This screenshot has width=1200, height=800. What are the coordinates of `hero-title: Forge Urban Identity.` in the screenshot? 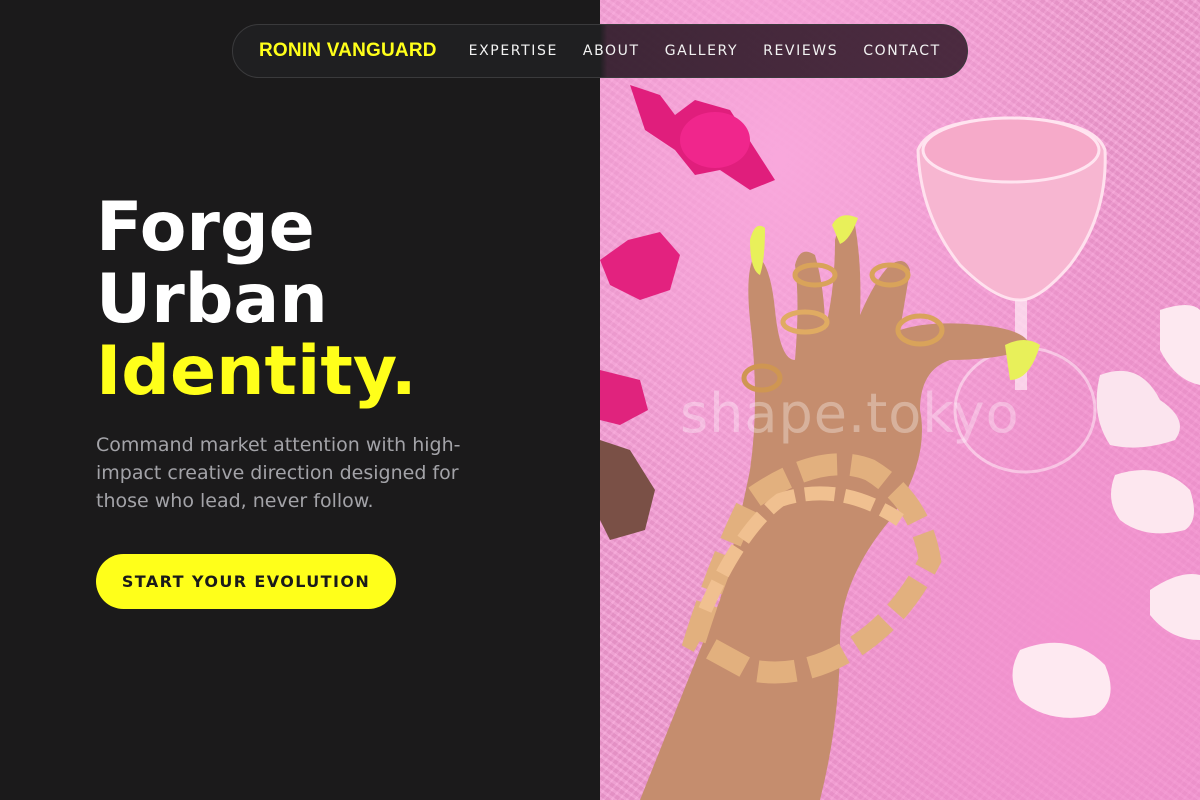 It's located at (256, 300).